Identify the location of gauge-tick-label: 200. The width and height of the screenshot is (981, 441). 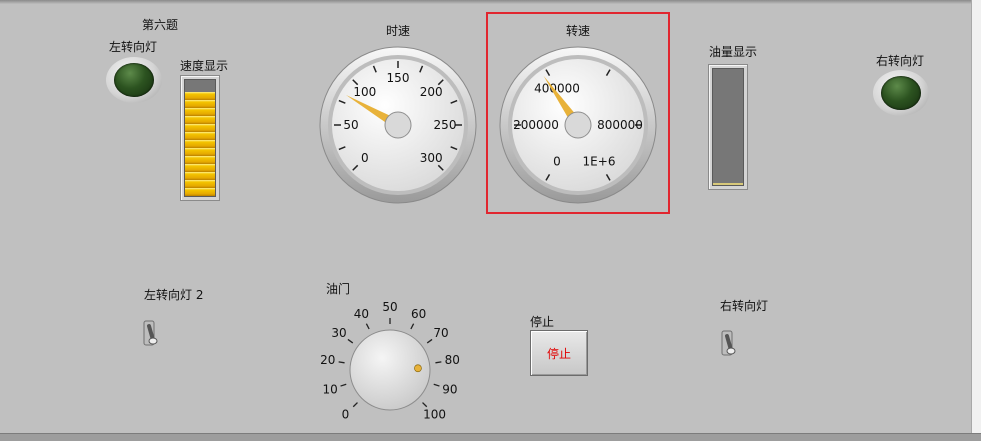
(431, 92).